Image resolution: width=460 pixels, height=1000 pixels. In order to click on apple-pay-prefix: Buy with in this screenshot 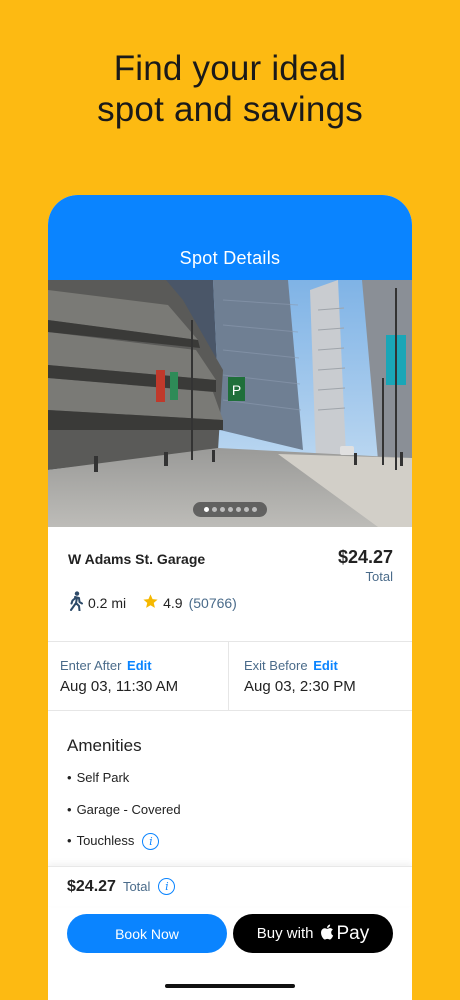, I will do `click(285, 933)`.